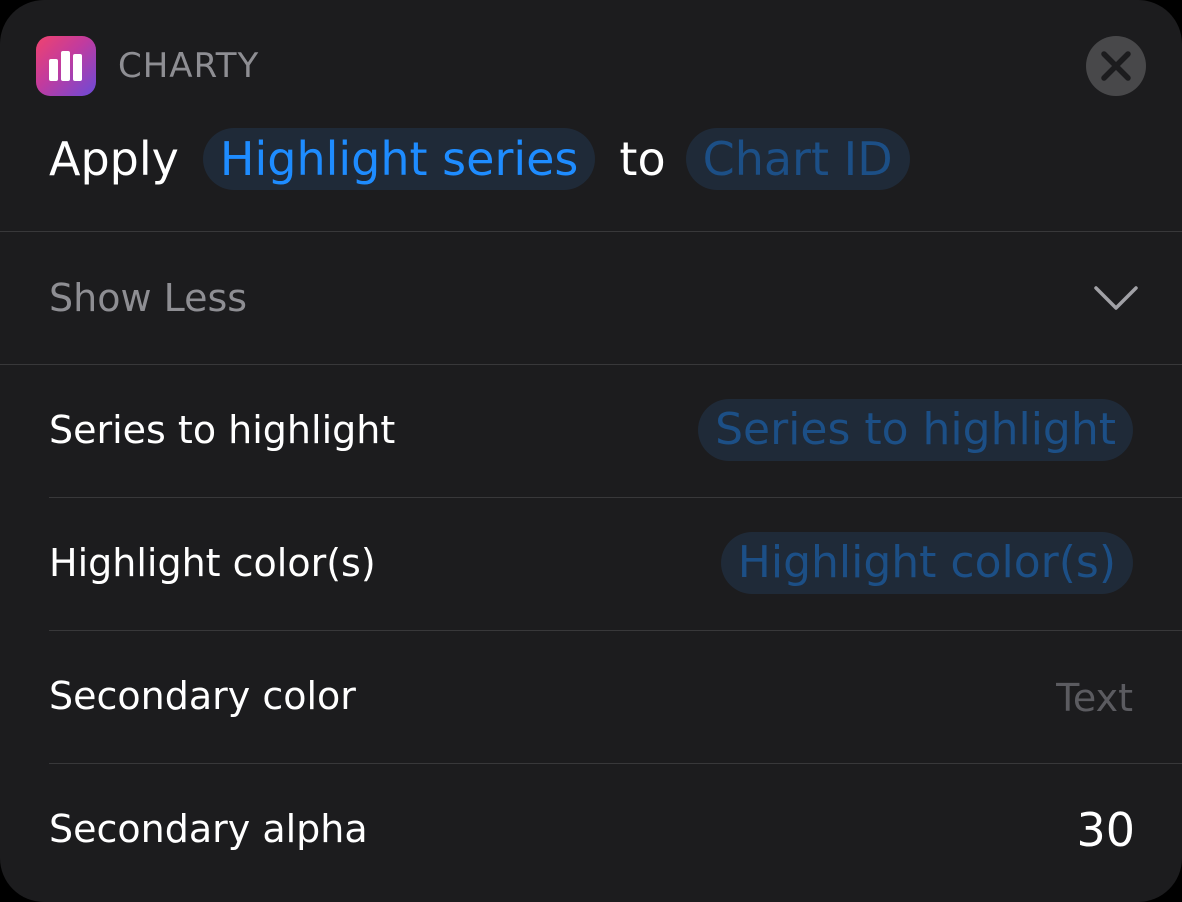  I want to click on param-label: Secondary color, so click(202, 696).